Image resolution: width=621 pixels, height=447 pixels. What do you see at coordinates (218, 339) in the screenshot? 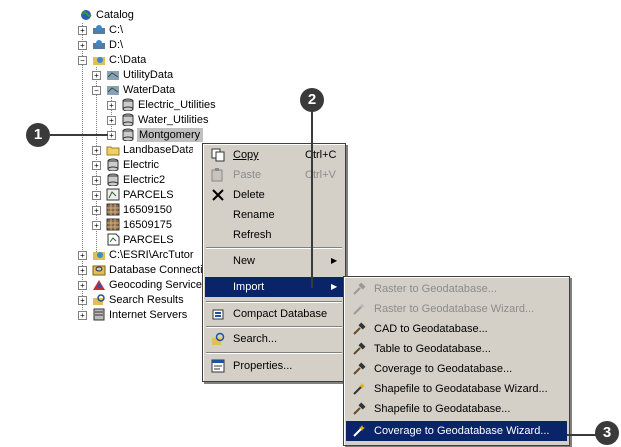
I see `search-icon` at bounding box center [218, 339].